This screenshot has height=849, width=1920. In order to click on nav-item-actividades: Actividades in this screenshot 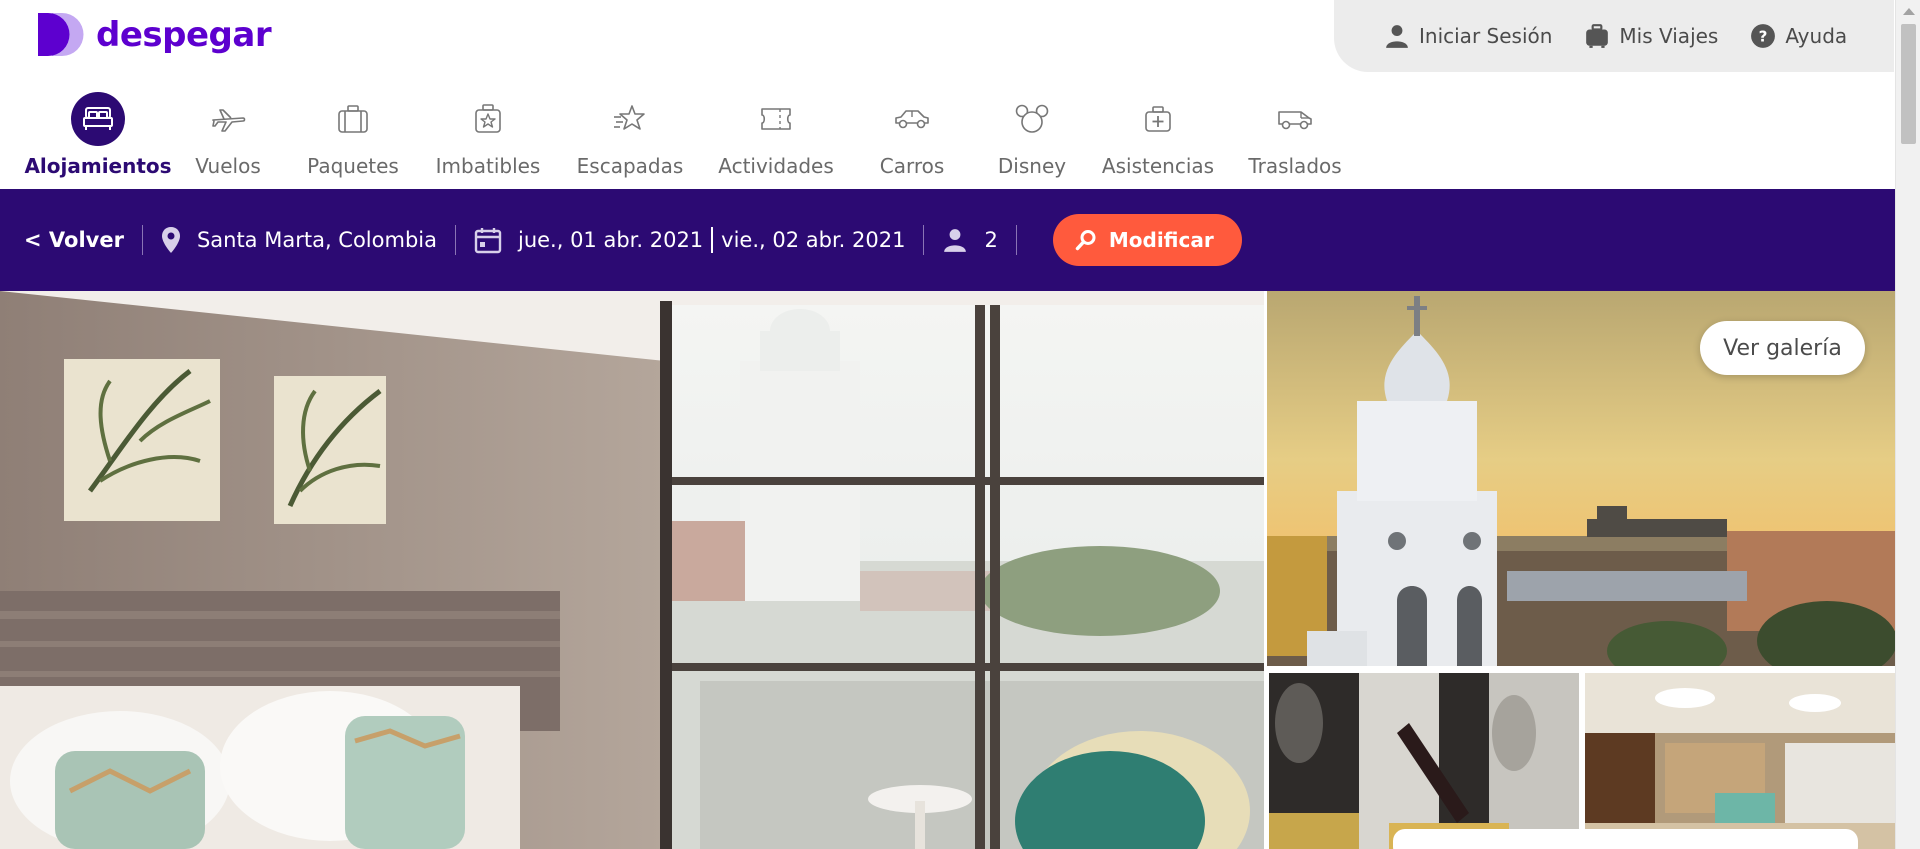, I will do `click(776, 140)`.